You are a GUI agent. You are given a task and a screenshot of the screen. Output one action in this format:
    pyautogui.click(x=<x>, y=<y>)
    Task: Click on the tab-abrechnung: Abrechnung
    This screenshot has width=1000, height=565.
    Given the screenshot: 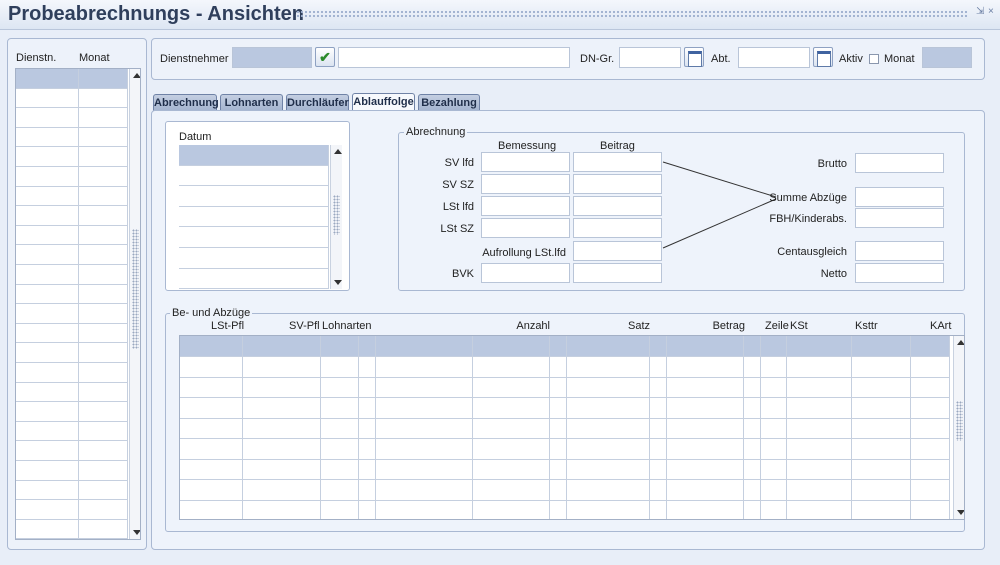 What is the action you would take?
    pyautogui.click(x=186, y=102)
    